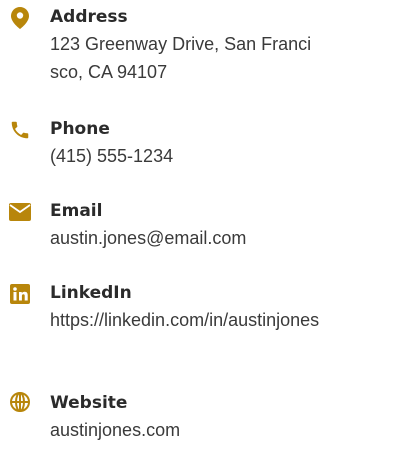  What do you see at coordinates (112, 156) in the screenshot?
I see `contact-value: (415) 555-1234` at bounding box center [112, 156].